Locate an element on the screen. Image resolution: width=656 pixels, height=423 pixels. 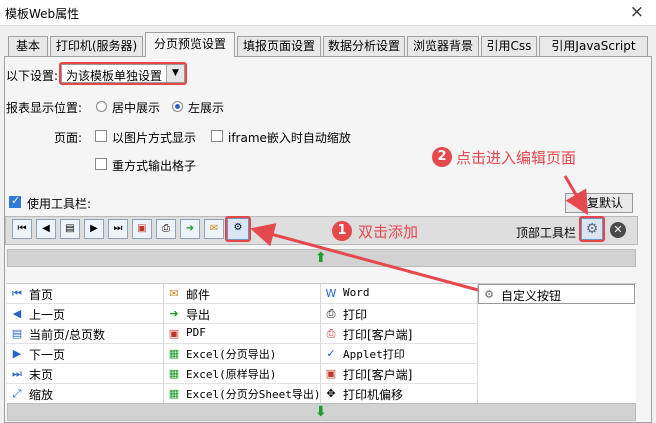
zoom-icon: ⤢ is located at coordinates (17, 393).